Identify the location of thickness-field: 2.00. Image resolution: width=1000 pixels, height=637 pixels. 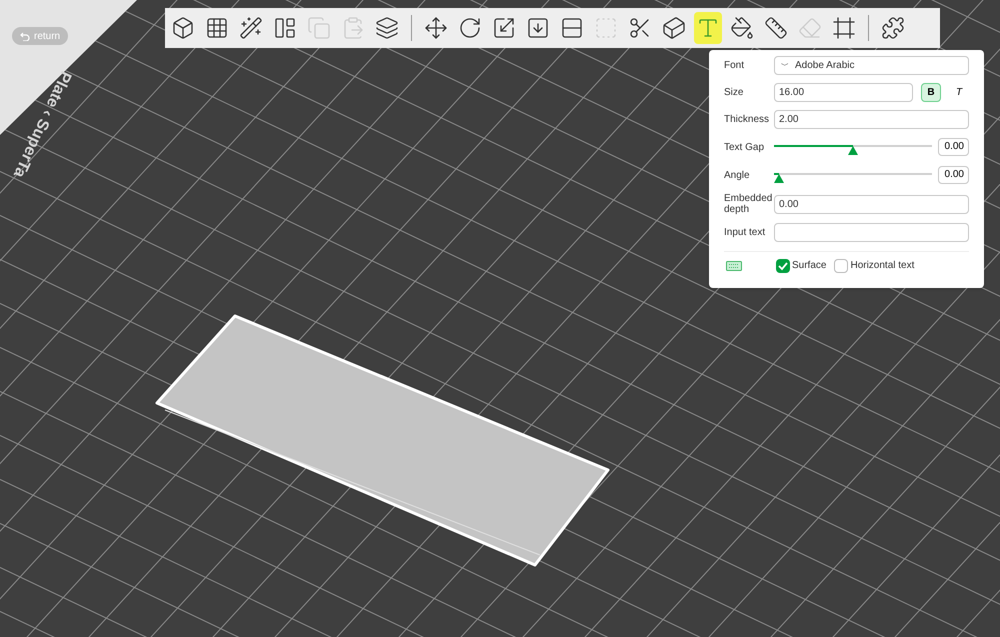
(871, 119).